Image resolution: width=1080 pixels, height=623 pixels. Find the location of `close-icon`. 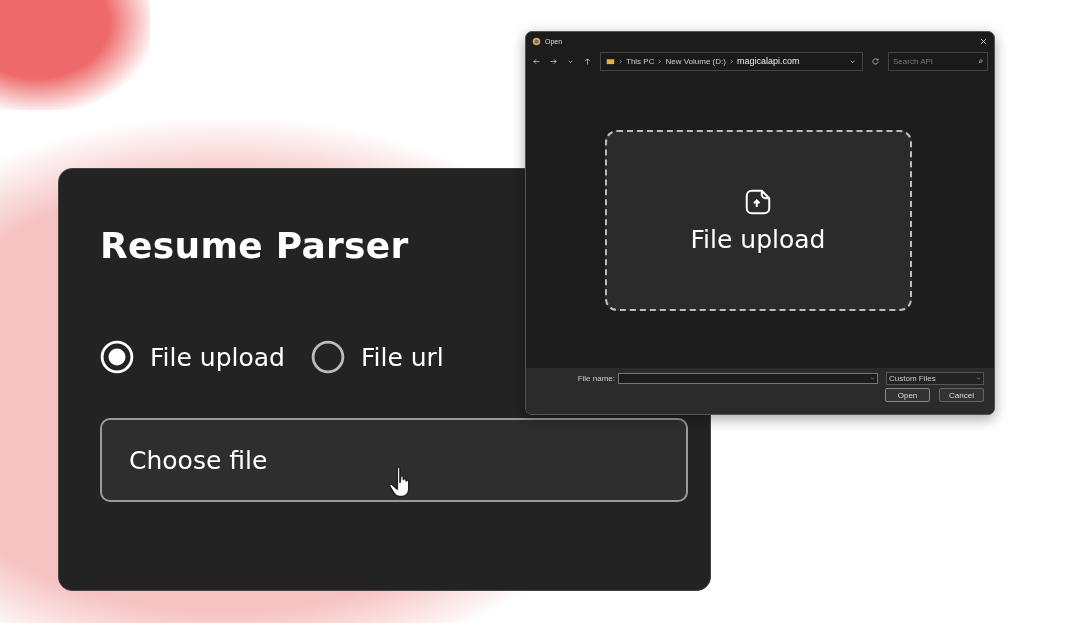

close-icon is located at coordinates (983, 41).